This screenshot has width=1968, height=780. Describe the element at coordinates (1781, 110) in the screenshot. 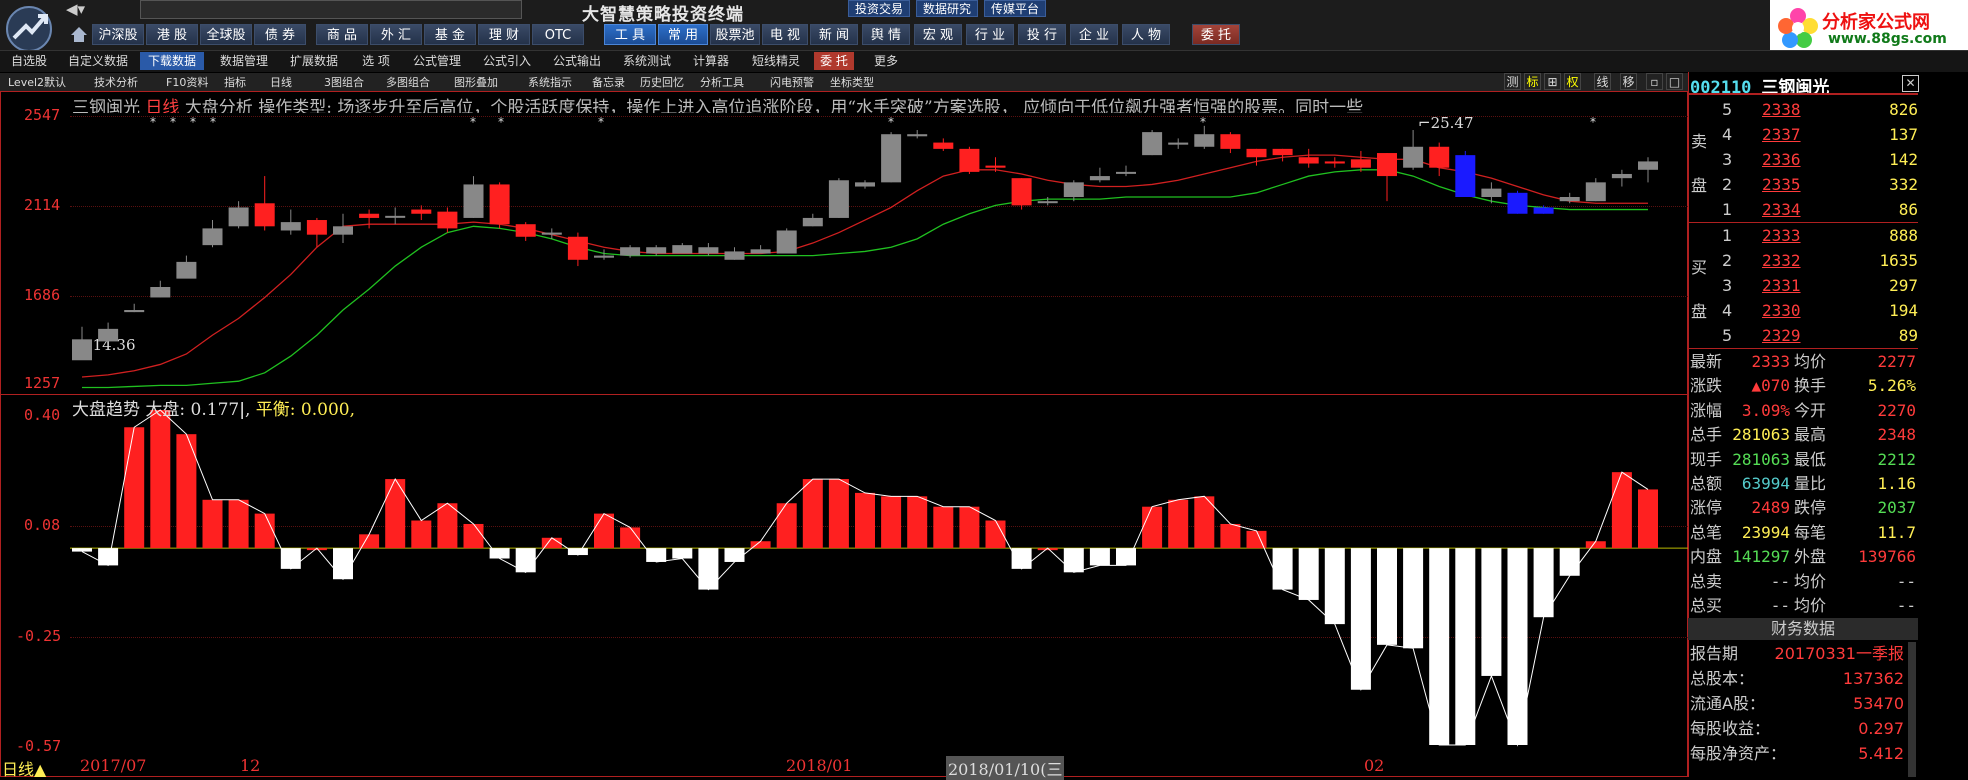

I see `ask-price: 2338` at that location.